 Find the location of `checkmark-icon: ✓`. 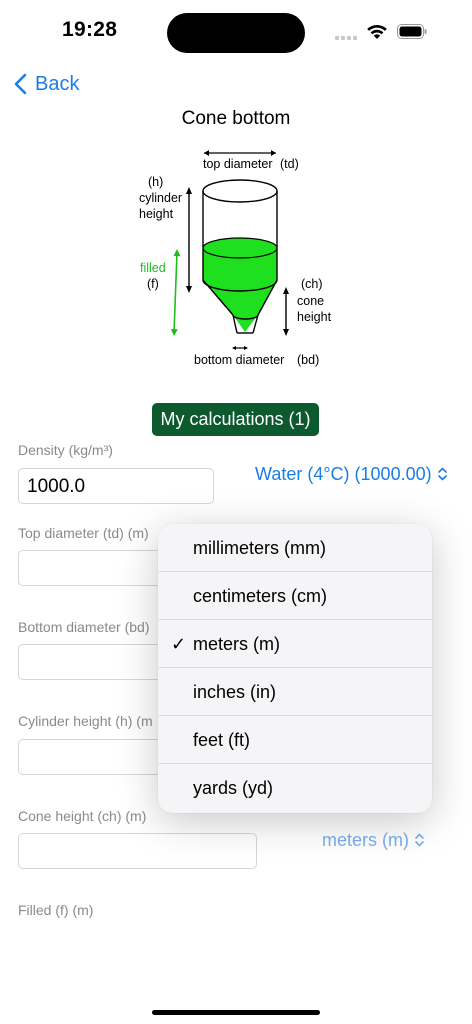

checkmark-icon: ✓ is located at coordinates (179, 644).